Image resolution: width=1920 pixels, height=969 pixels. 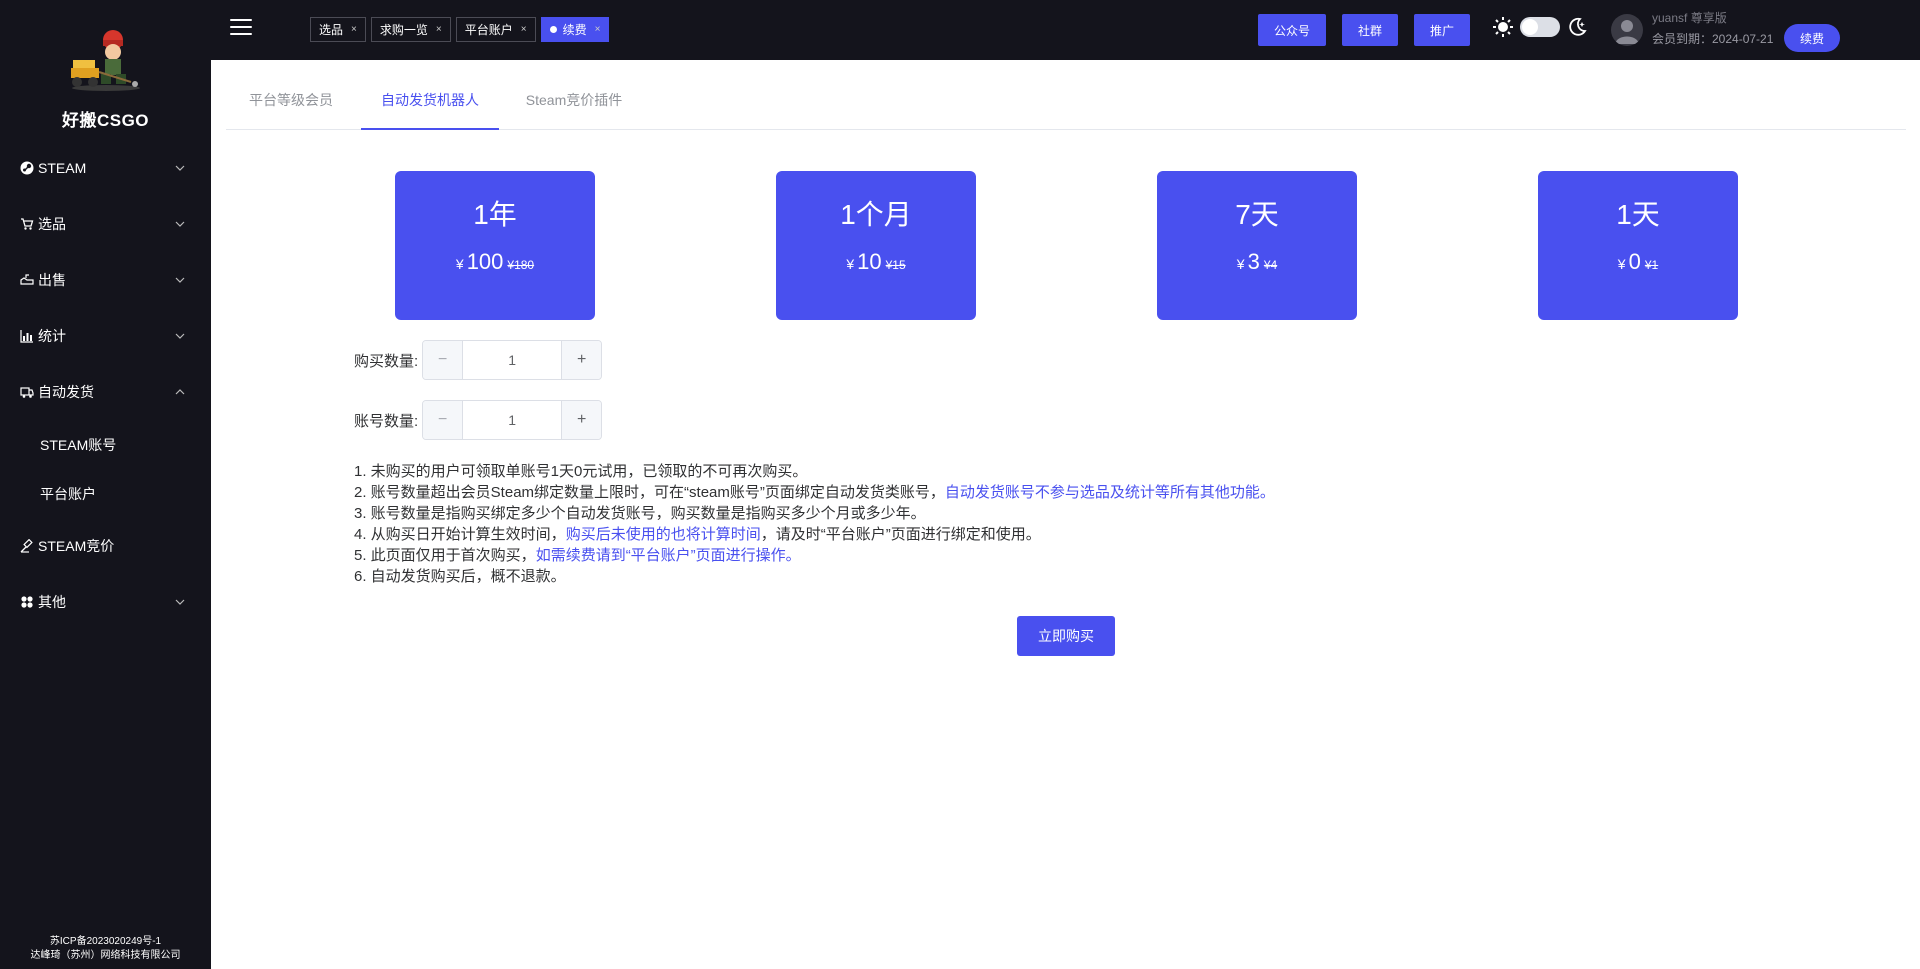 What do you see at coordinates (105, 224) in the screenshot?
I see `sidebar-item-select: 选品` at bounding box center [105, 224].